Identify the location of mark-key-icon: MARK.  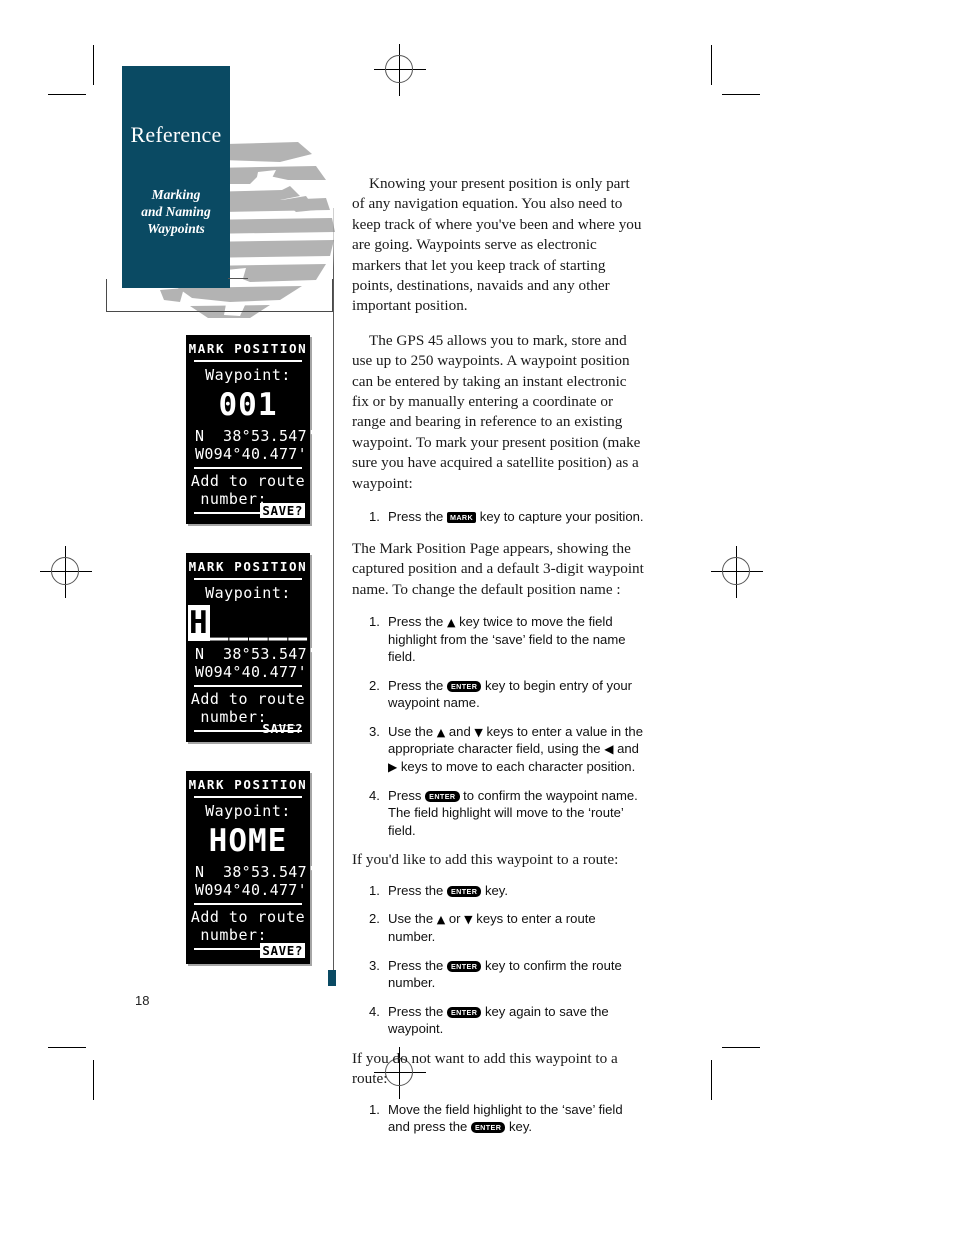
(461, 518).